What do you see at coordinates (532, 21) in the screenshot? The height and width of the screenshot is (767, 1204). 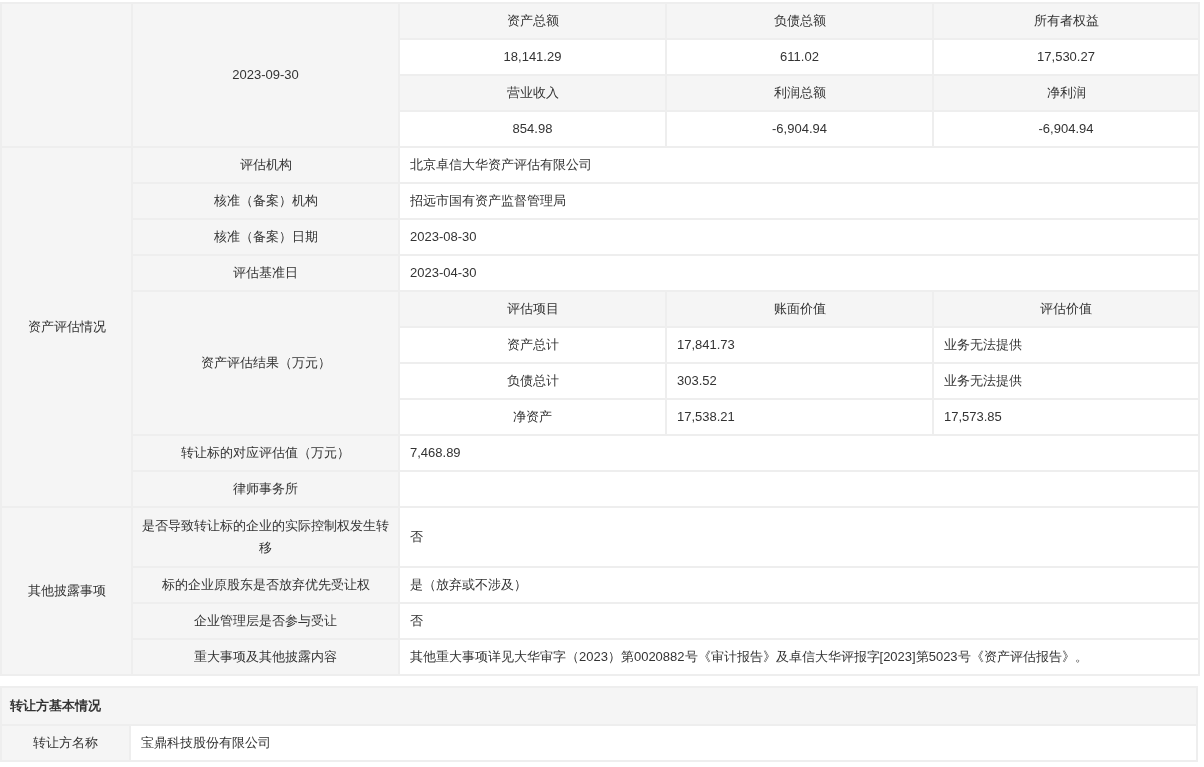 I see `column-header: 资产总额` at bounding box center [532, 21].